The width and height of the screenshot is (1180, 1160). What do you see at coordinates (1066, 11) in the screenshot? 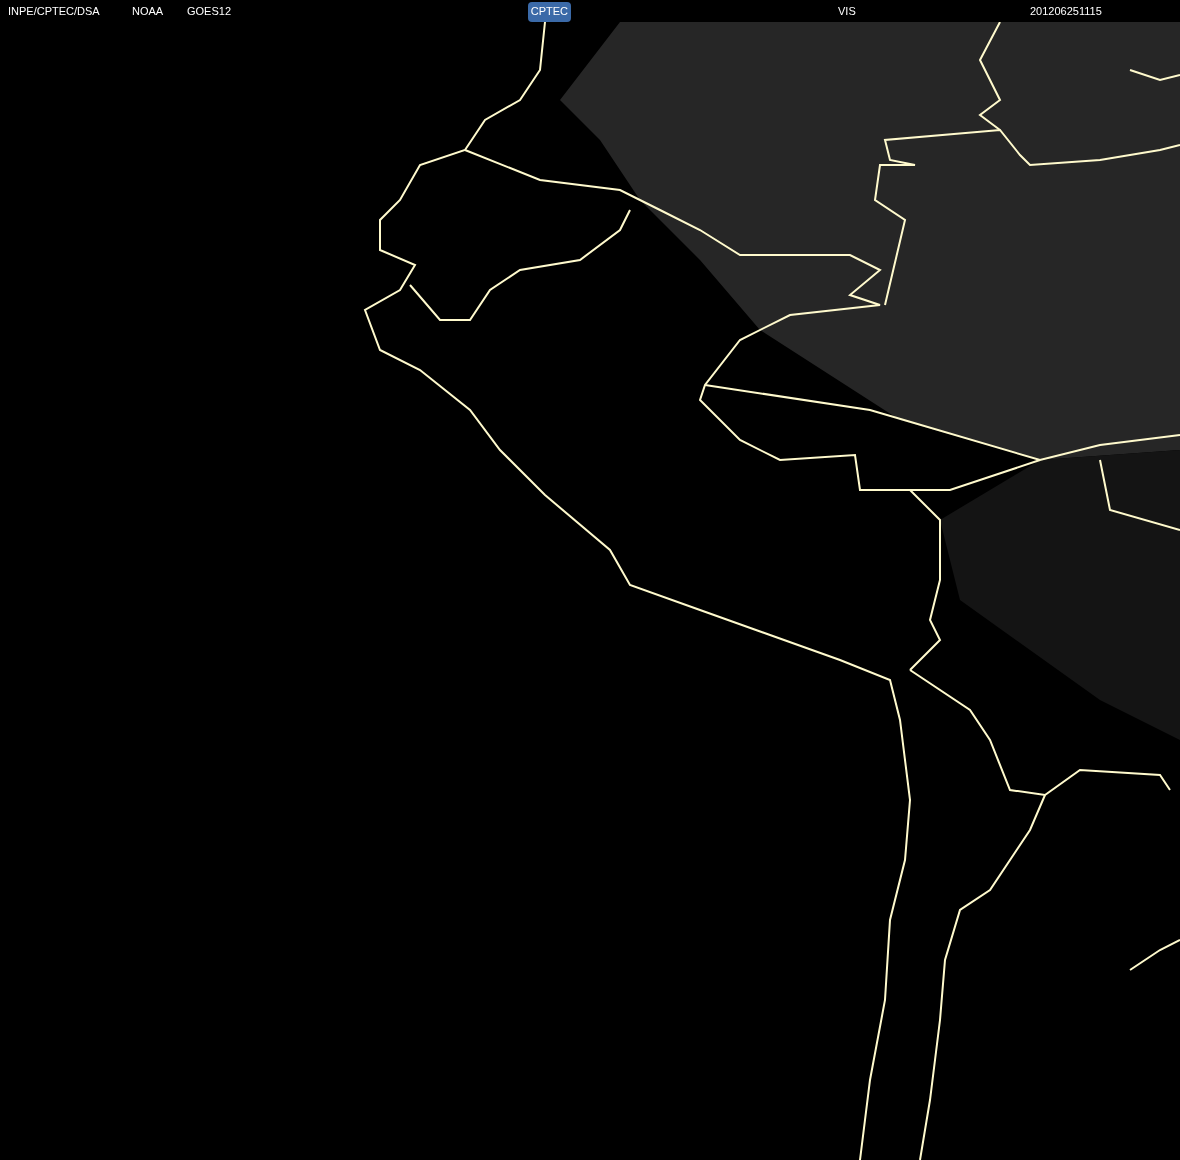
I see `timestamp: 201206251115` at bounding box center [1066, 11].